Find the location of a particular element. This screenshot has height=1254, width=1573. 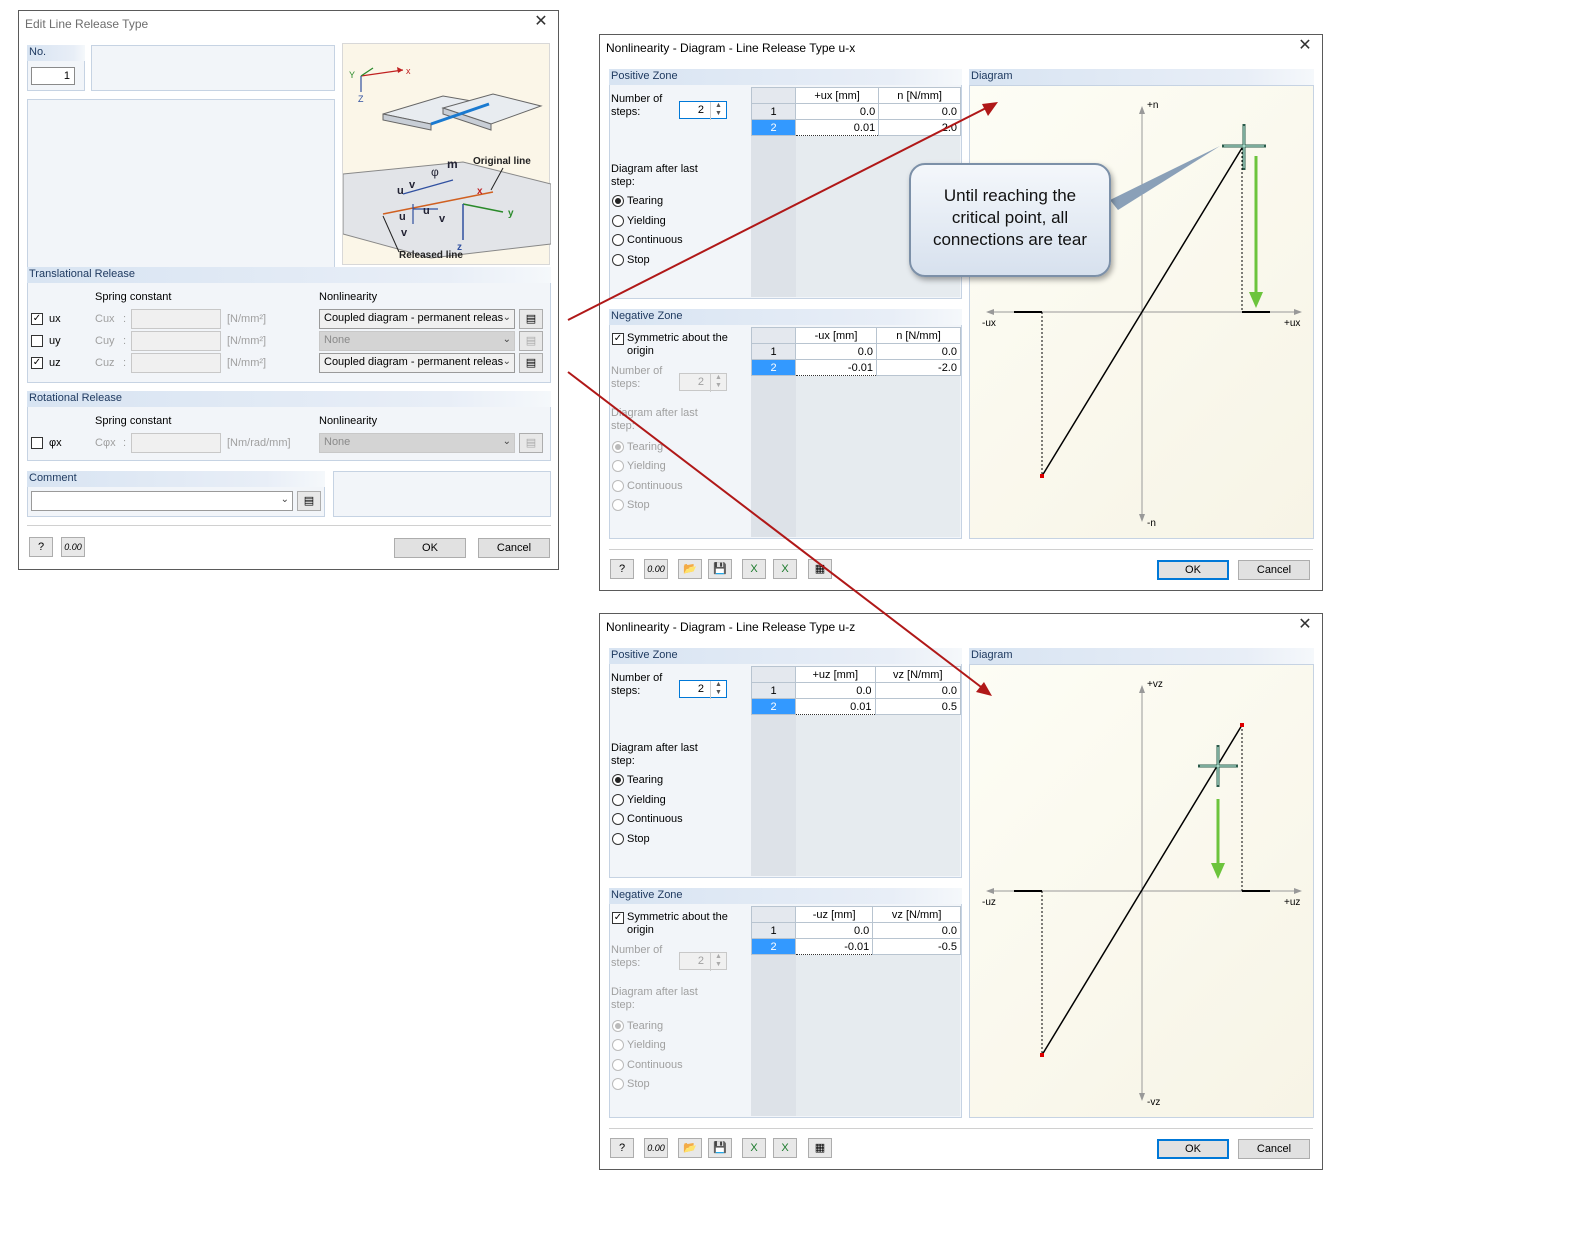

ux-nonlinearity-select: Coupled diagram - permanent releas ⌄ is located at coordinates (417, 319).